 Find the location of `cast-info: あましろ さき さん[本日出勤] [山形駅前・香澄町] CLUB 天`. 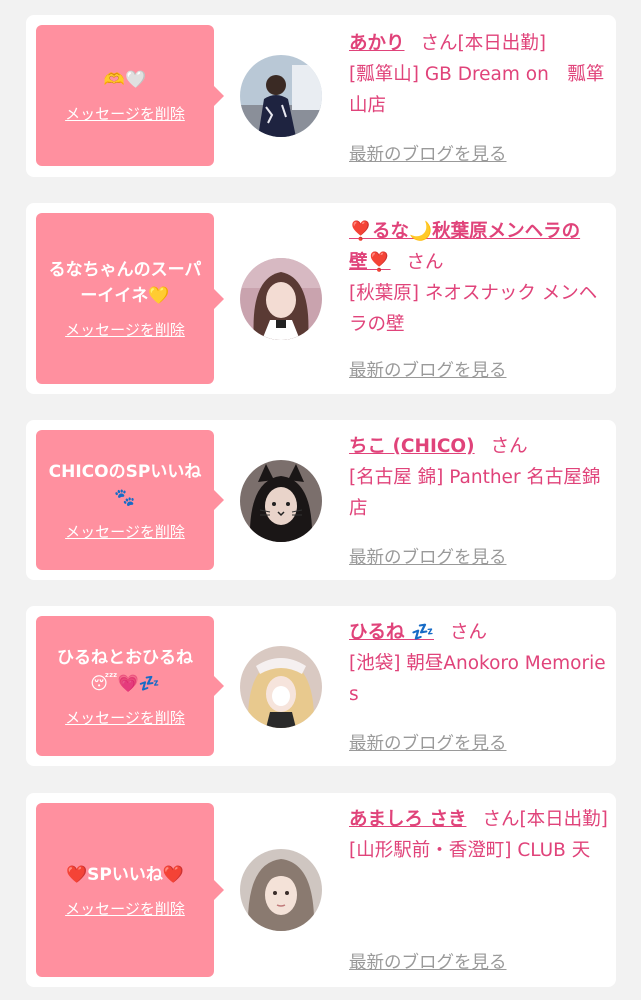

cast-info: あましろ さき さん[本日出勤] [山形駅前・香澄町] CLUB 天 is located at coordinates (480, 835).